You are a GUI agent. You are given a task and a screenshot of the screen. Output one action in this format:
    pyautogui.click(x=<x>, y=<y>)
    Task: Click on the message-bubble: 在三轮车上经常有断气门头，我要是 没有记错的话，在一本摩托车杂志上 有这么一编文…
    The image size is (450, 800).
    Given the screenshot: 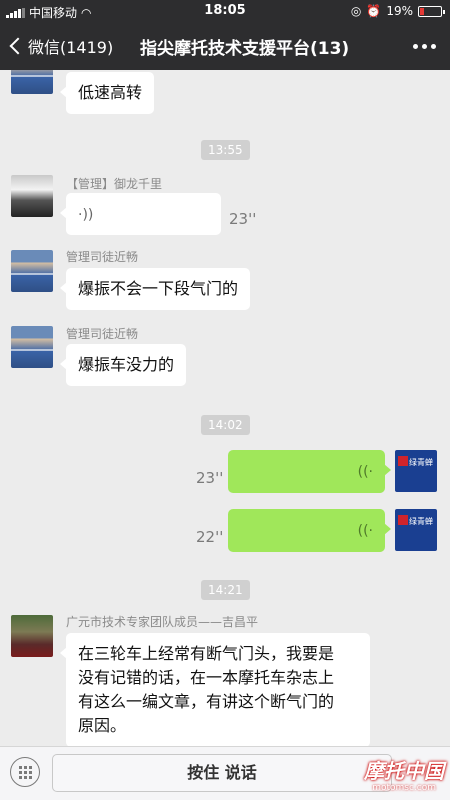 What is the action you would take?
    pyautogui.click(x=215, y=689)
    